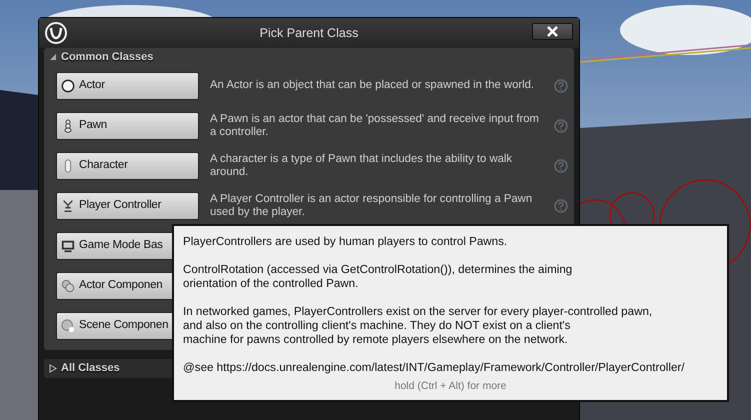 This screenshot has width=751, height=420. Describe the element at coordinates (127, 126) in the screenshot. I see `class-button: Pawn` at that location.